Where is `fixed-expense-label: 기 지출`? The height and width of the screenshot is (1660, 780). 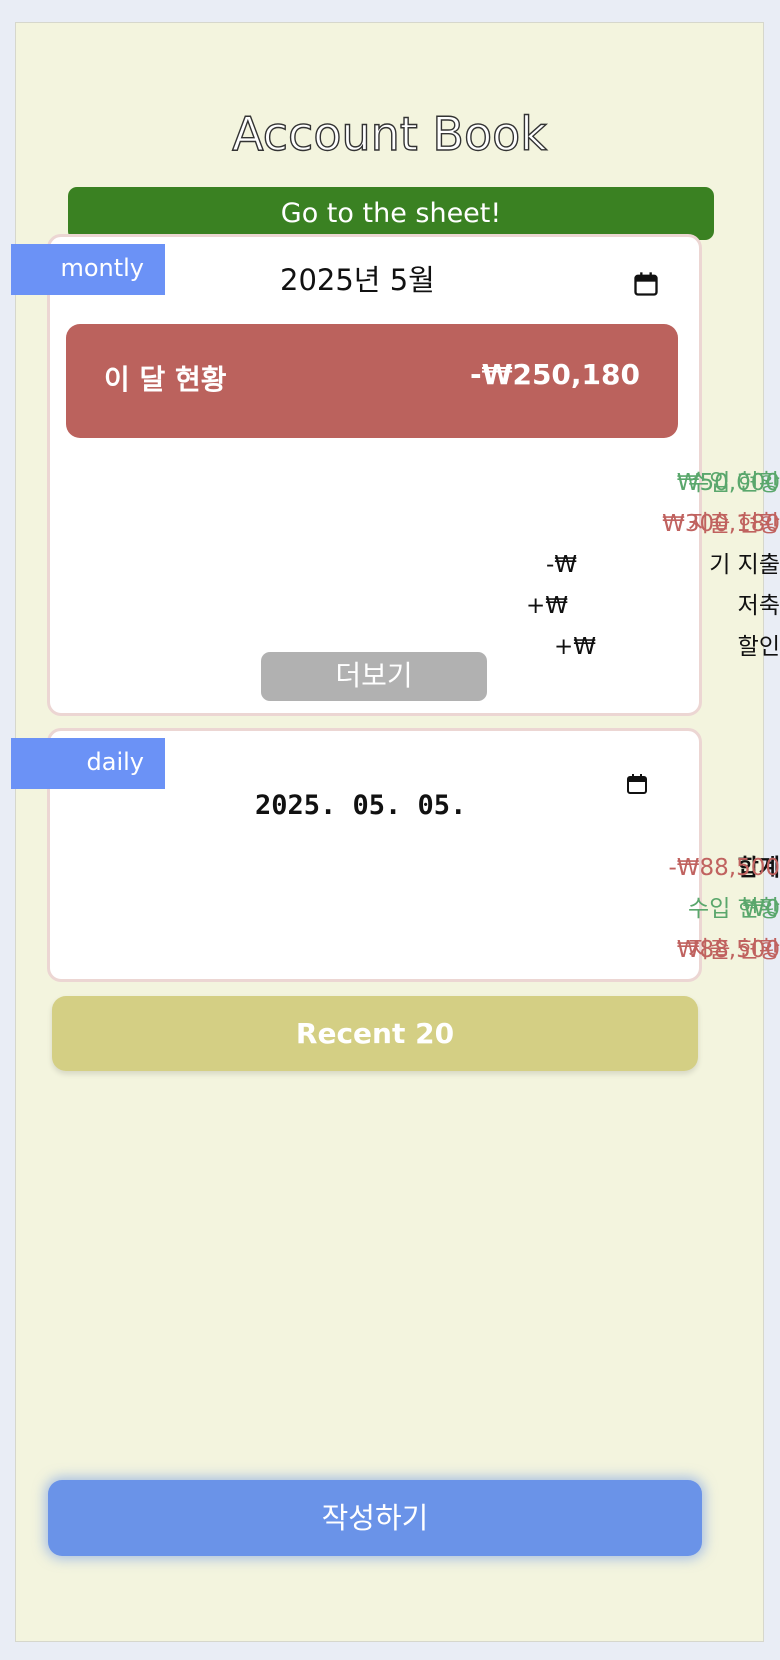 fixed-expense-label: 기 지출 is located at coordinates (744, 565).